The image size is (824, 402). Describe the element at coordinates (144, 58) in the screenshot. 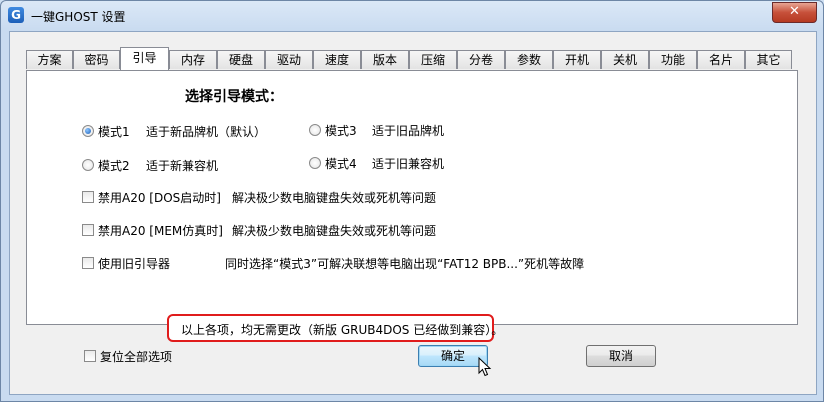

I see `tab-boot: 引导` at that location.